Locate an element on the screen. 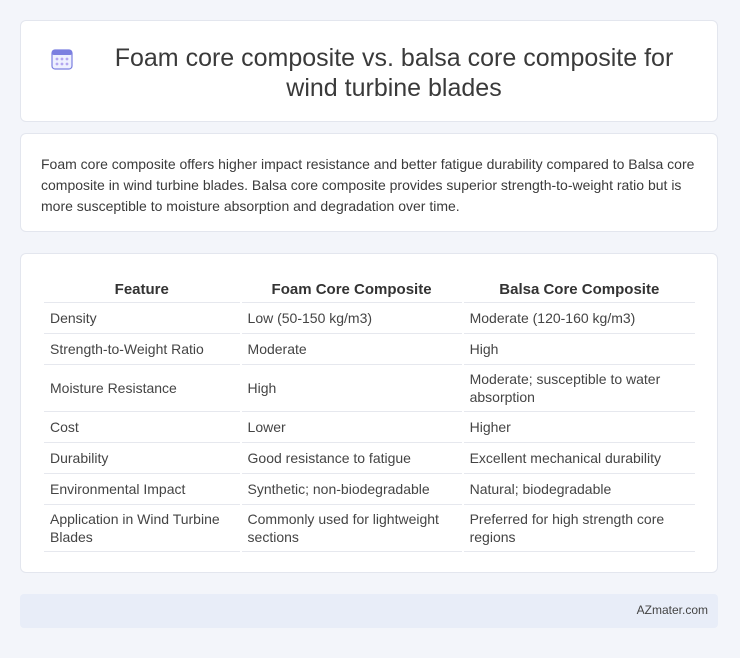  table-row: Strength-to-Weight Ratio Moderate High is located at coordinates (369, 349).